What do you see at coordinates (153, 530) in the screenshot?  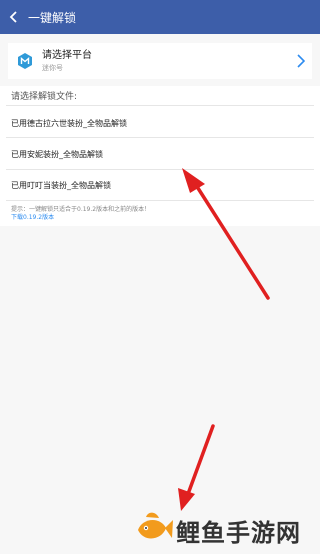 I see `fish-logo-icon` at bounding box center [153, 530].